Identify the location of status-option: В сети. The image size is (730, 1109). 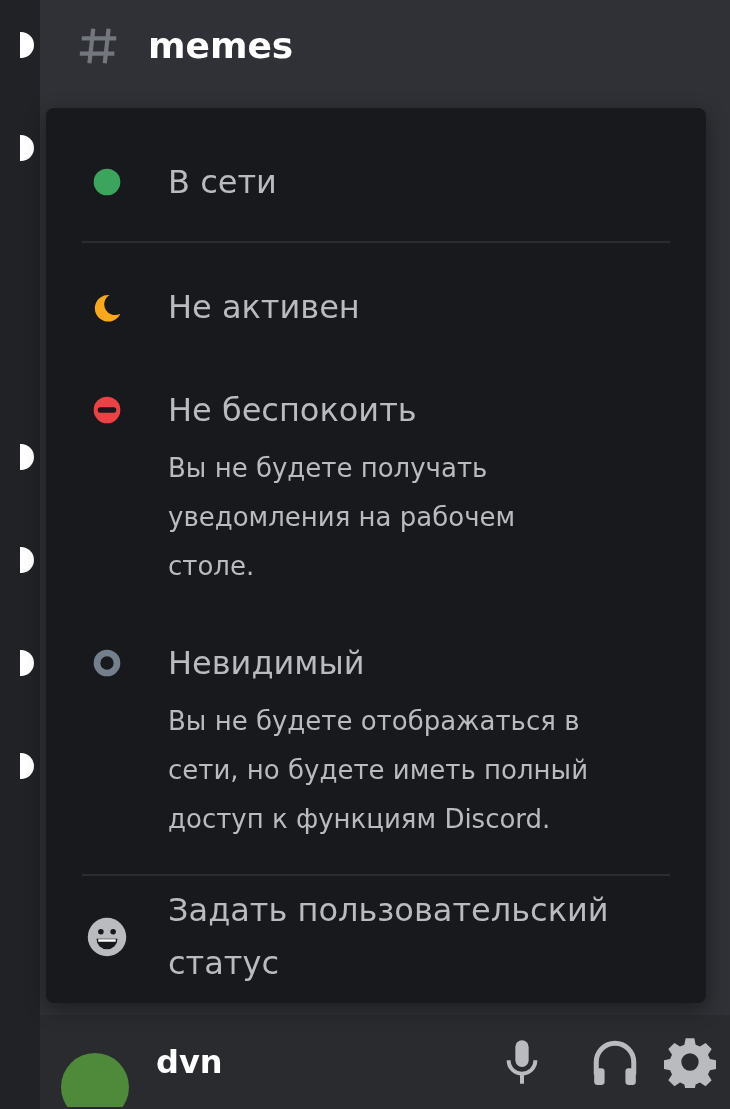
(222, 182).